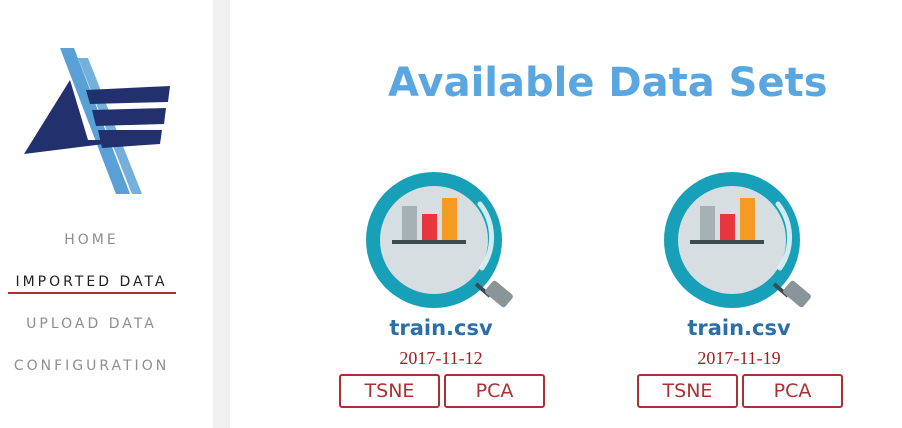  Describe the element at coordinates (221, 214) in the screenshot. I see `sidebar-divider` at that location.